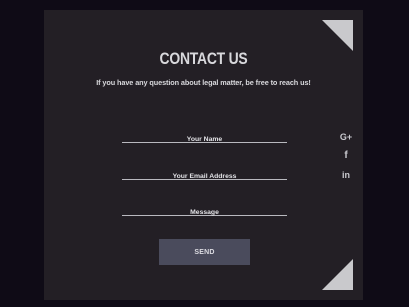 The width and height of the screenshot is (409, 307). I want to click on message-field, so click(204, 210).